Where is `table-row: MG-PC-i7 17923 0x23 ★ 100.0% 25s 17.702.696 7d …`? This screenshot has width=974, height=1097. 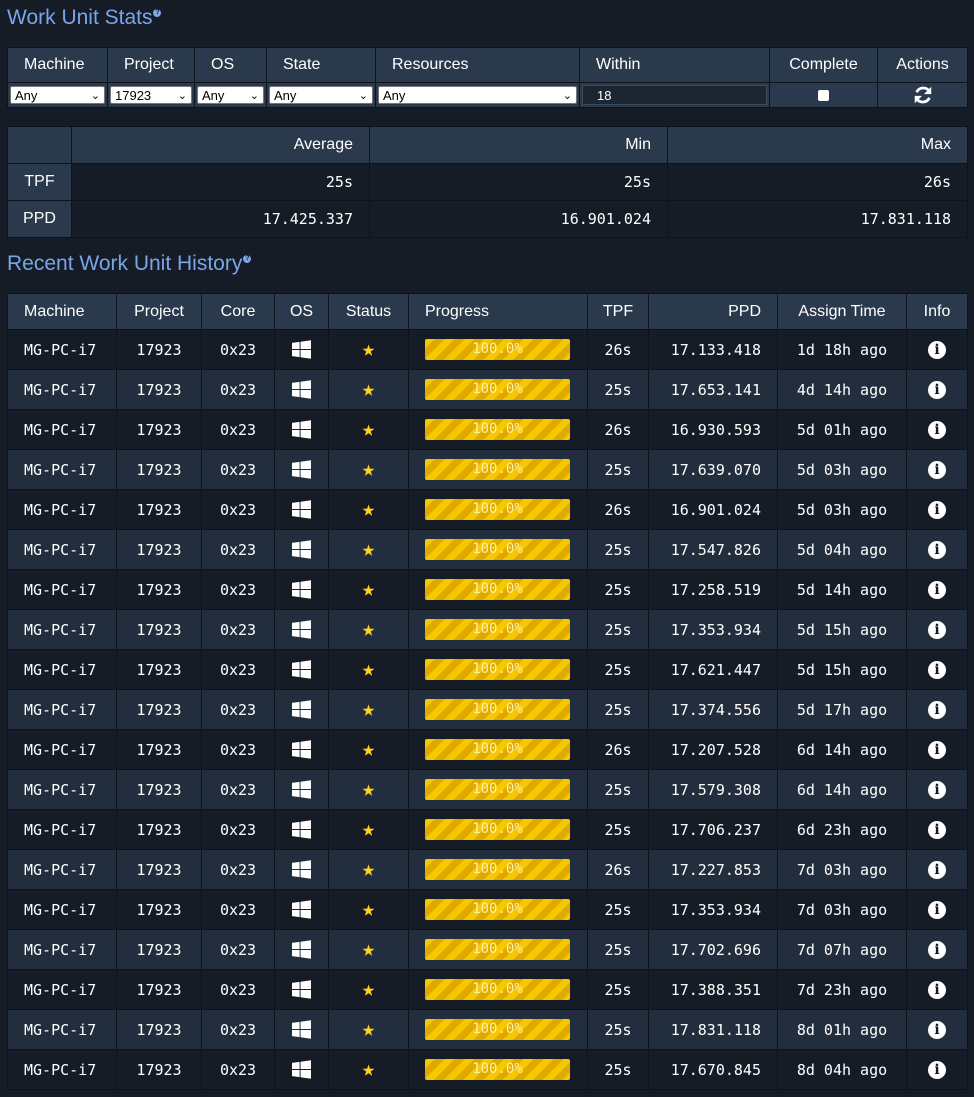
table-row: MG-PC-i7 17923 0x23 ★ 100.0% 25s 17.702.696 7d … is located at coordinates (487, 949).